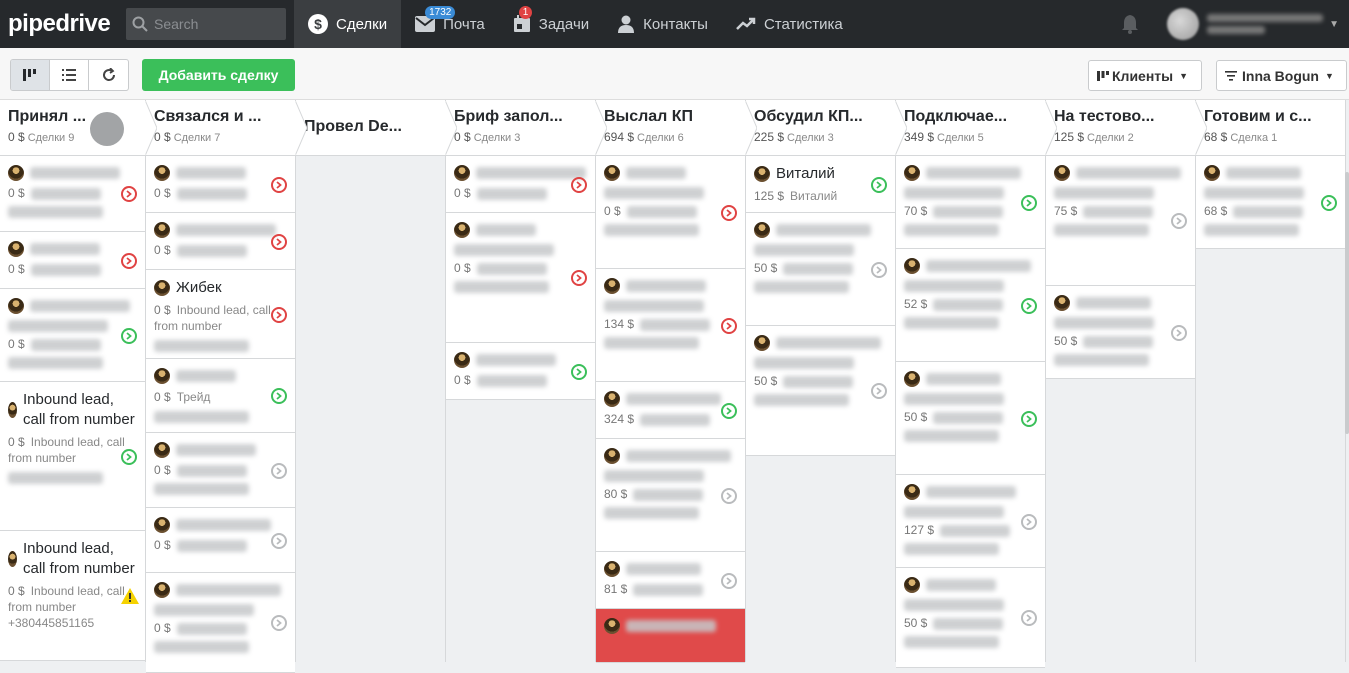 Image resolution: width=1349 pixels, height=673 pixels. What do you see at coordinates (63, 24) in the screenshot?
I see `pipedrive-logo: pipedrive` at bounding box center [63, 24].